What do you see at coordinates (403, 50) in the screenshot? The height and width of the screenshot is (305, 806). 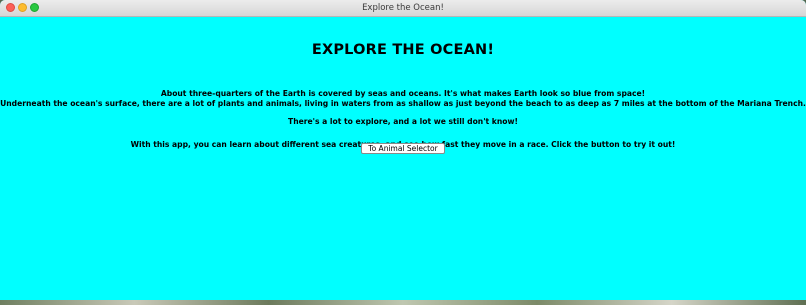 I see `page-heading: EXPLORE THE OCEAN!` at bounding box center [403, 50].